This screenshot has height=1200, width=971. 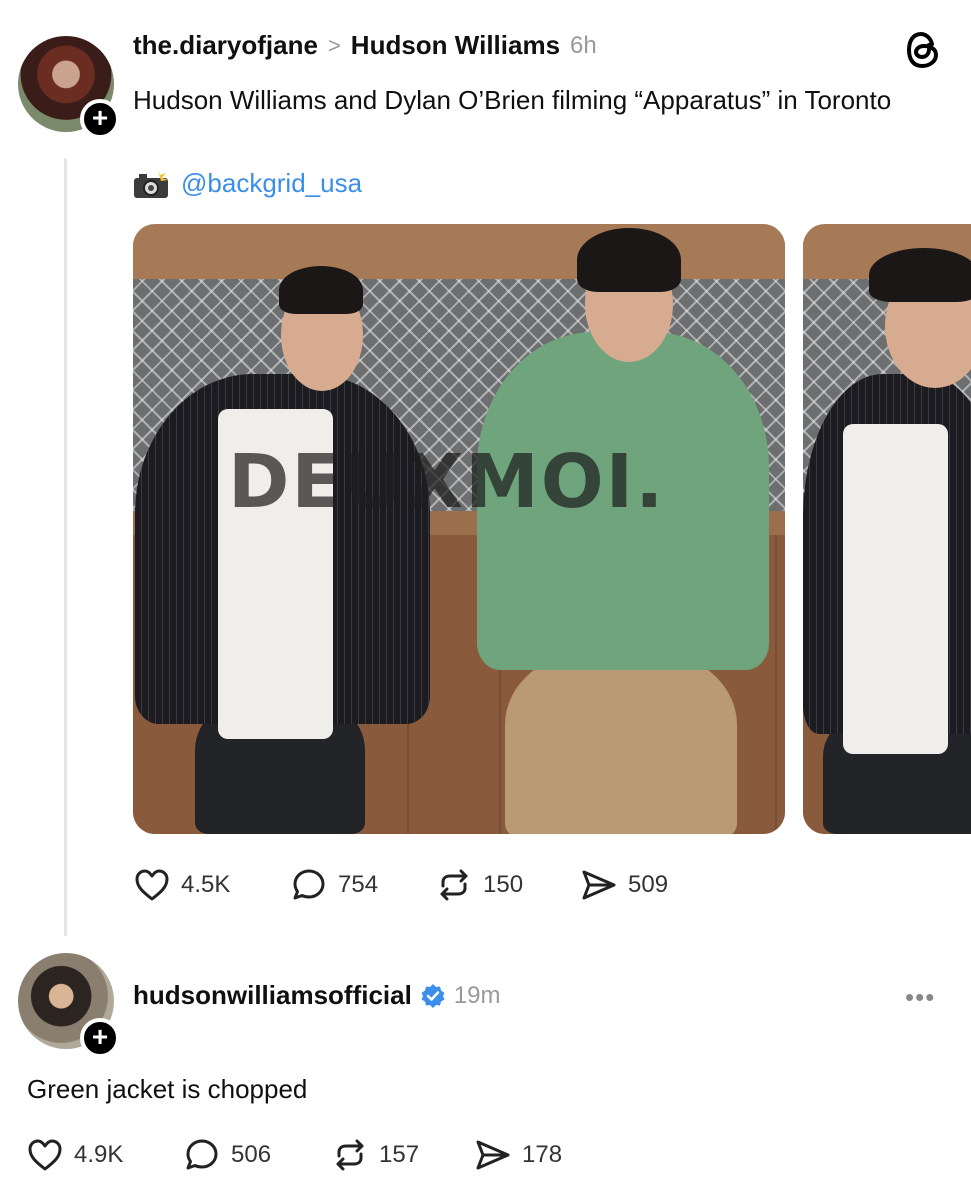 I want to click on person-right-hair, so click(x=629, y=260).